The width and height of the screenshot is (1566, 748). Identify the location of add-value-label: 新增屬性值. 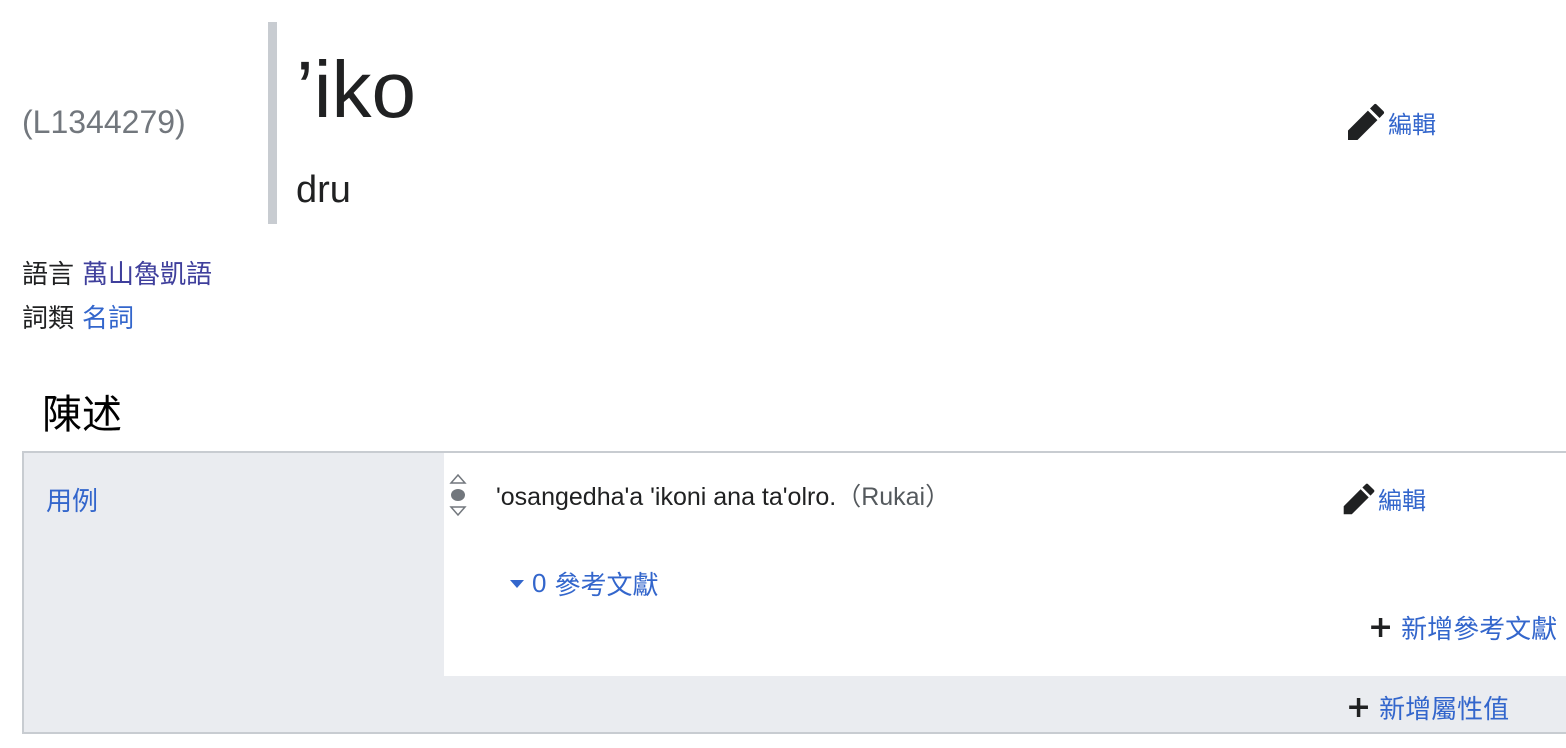
(1444, 710).